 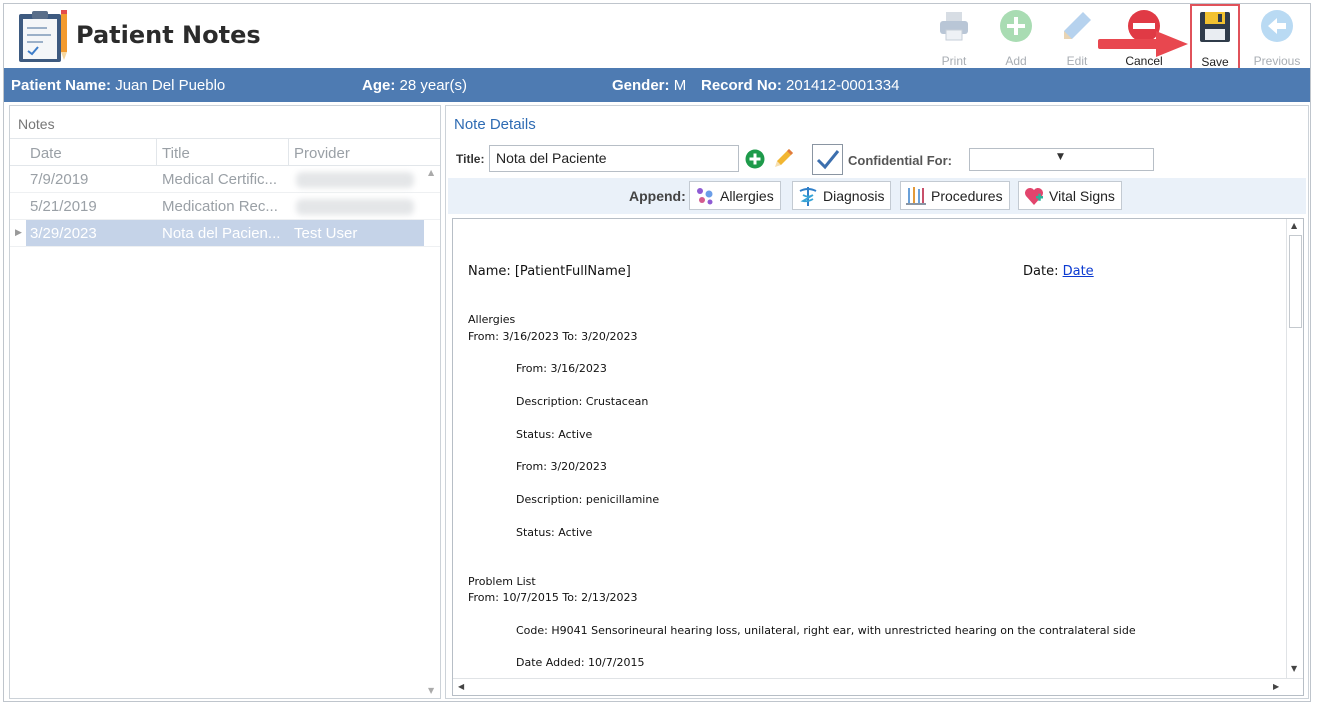 What do you see at coordinates (747, 195) in the screenshot?
I see `allergies-label: Allergies` at bounding box center [747, 195].